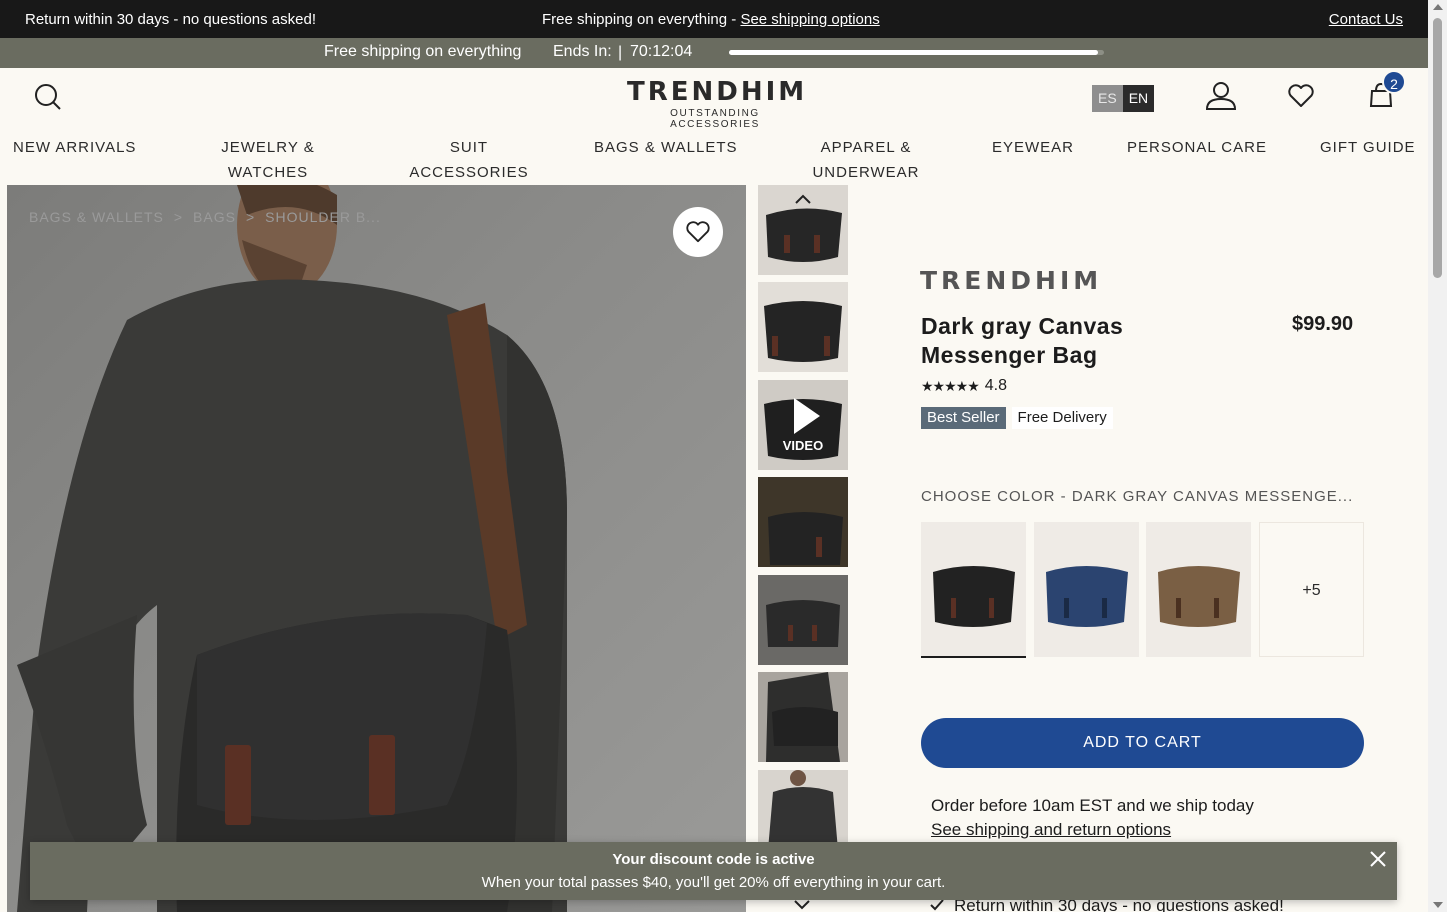 This screenshot has width=1447, height=912. What do you see at coordinates (1062, 418) in the screenshot?
I see `free-delivery-badge: Free Delivery` at bounding box center [1062, 418].